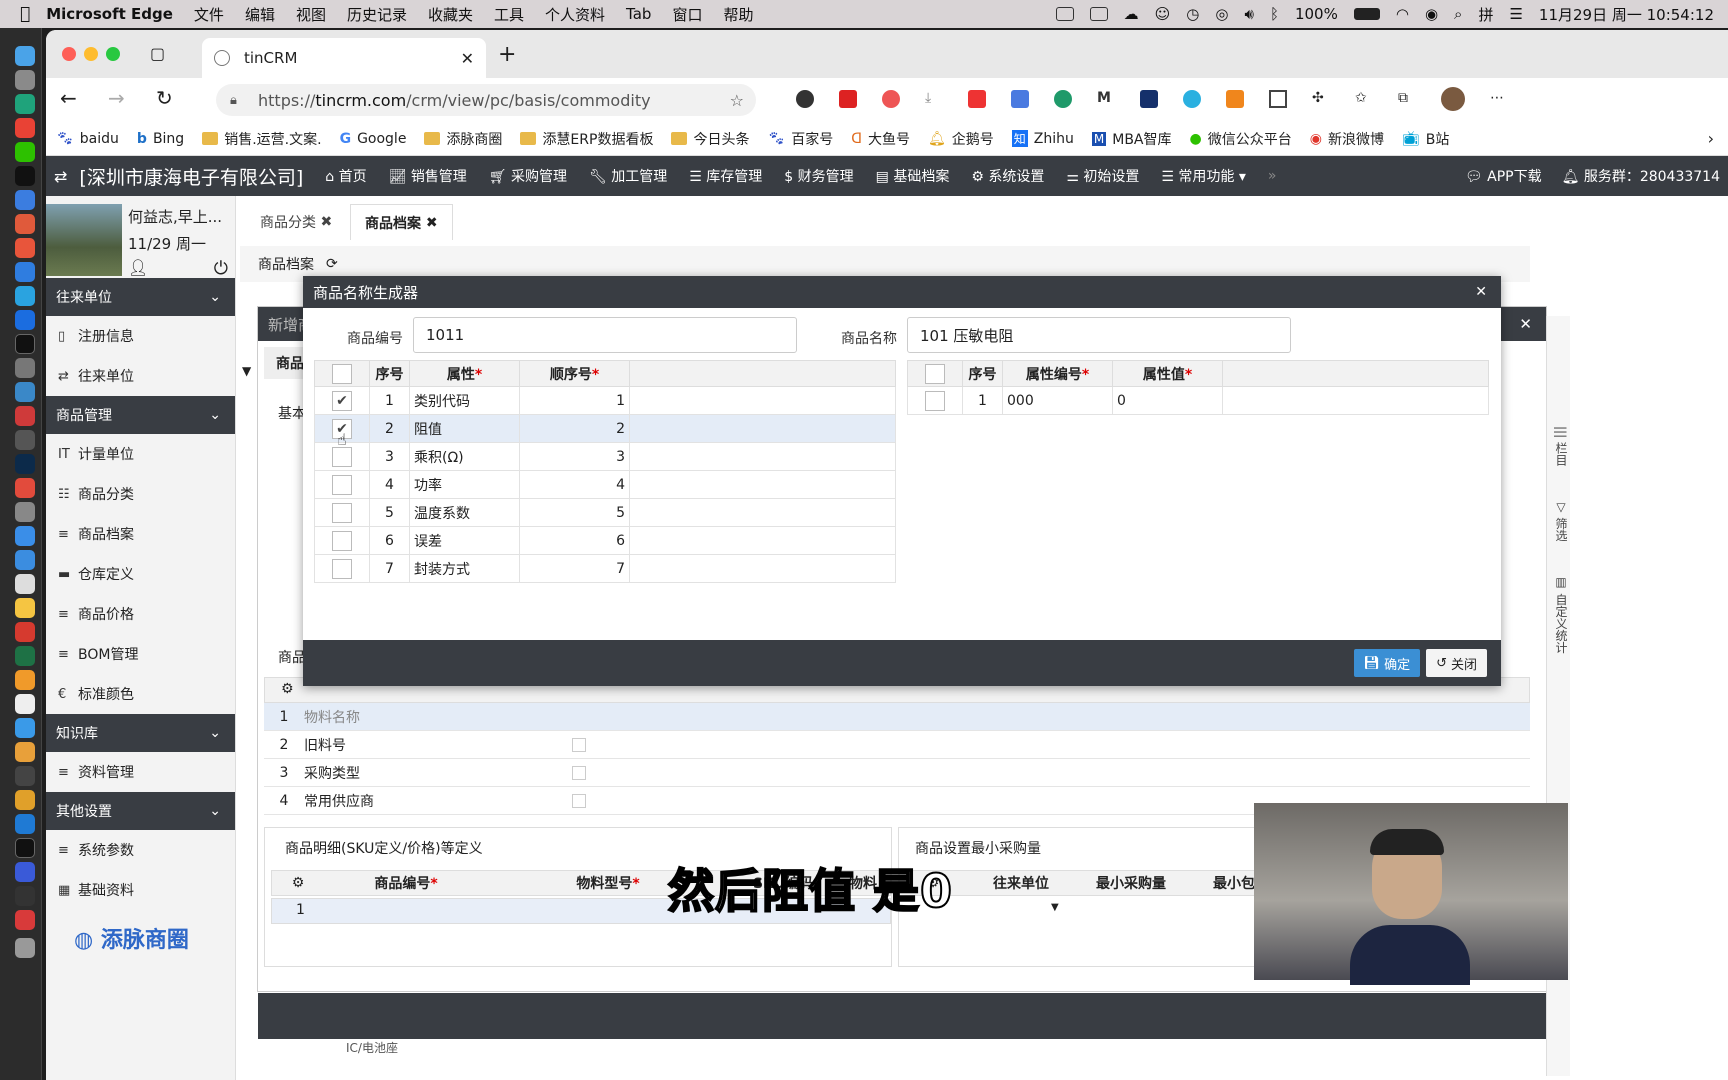 This screenshot has height=1080, width=1728. Describe the element at coordinates (1274, 14) in the screenshot. I see `bluetooth-icon: ᛒ` at that location.